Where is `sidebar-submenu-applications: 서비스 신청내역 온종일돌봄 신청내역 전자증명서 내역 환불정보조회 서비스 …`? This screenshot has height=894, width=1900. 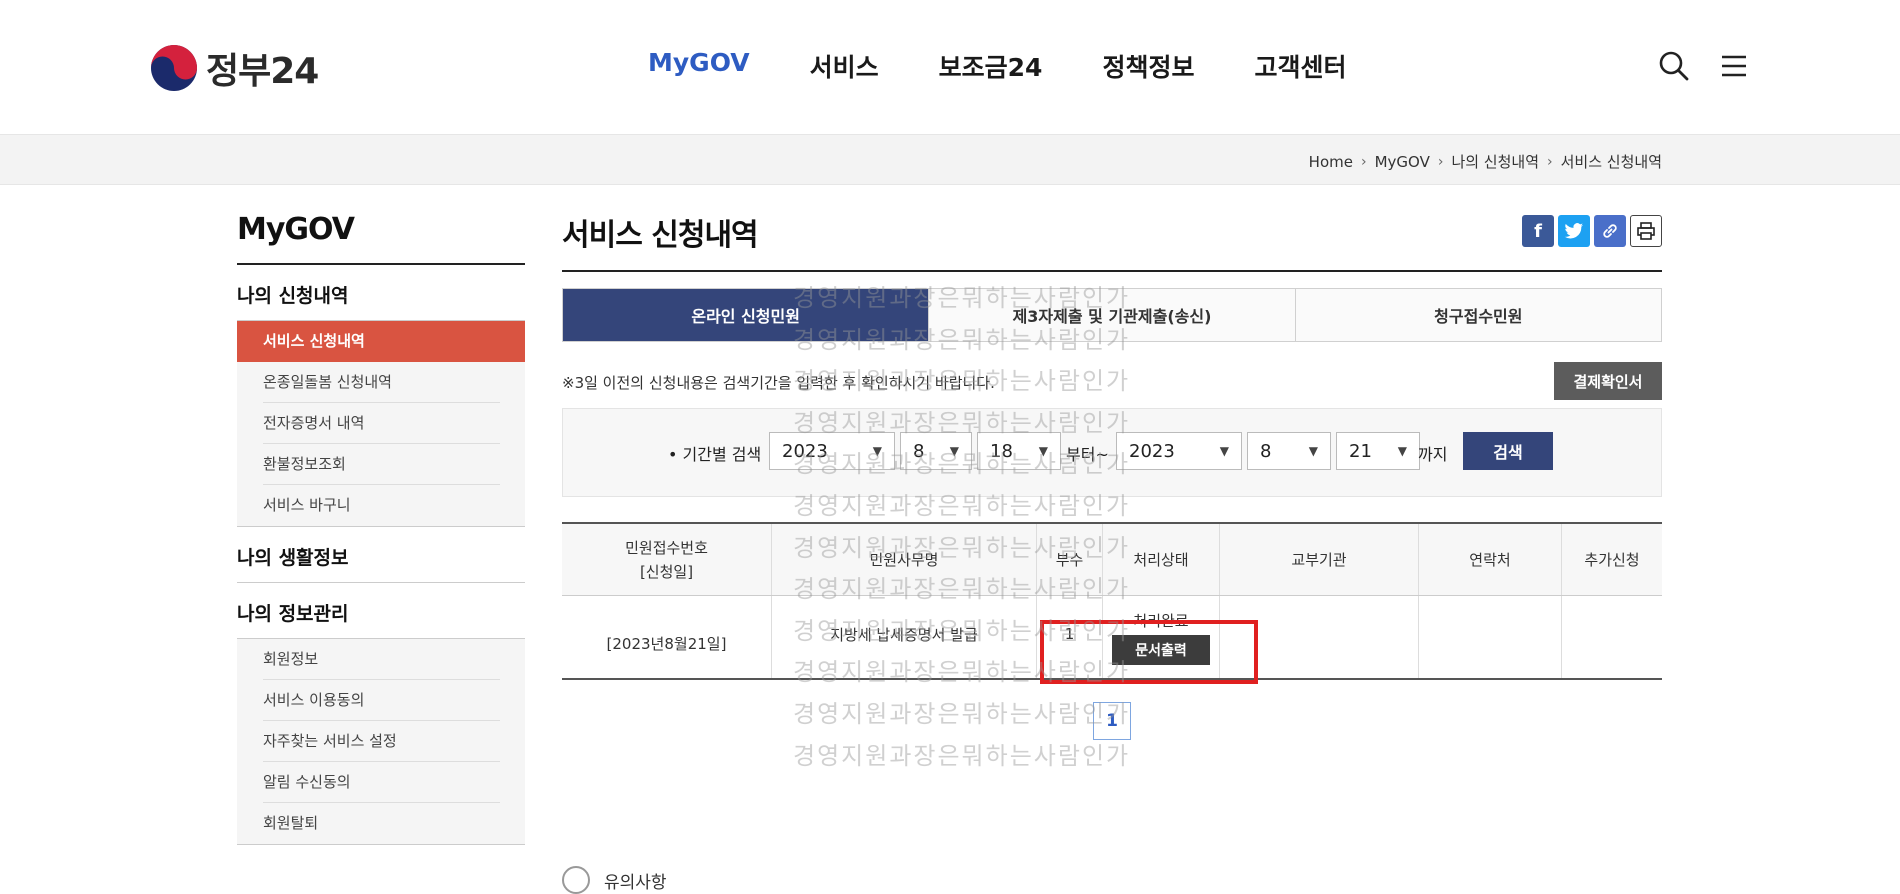
sidebar-submenu-applications: 서비스 신청내역 온종일돌봄 신청내역 전자증명서 내역 환불정보조회 서비스 … is located at coordinates (381, 423).